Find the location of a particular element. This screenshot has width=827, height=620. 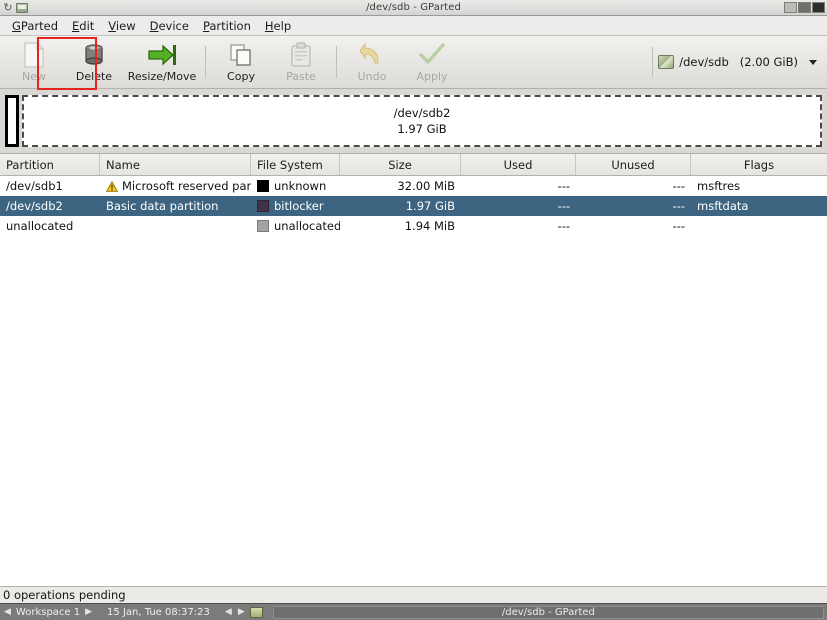

new-button: New is located at coordinates (34, 62).